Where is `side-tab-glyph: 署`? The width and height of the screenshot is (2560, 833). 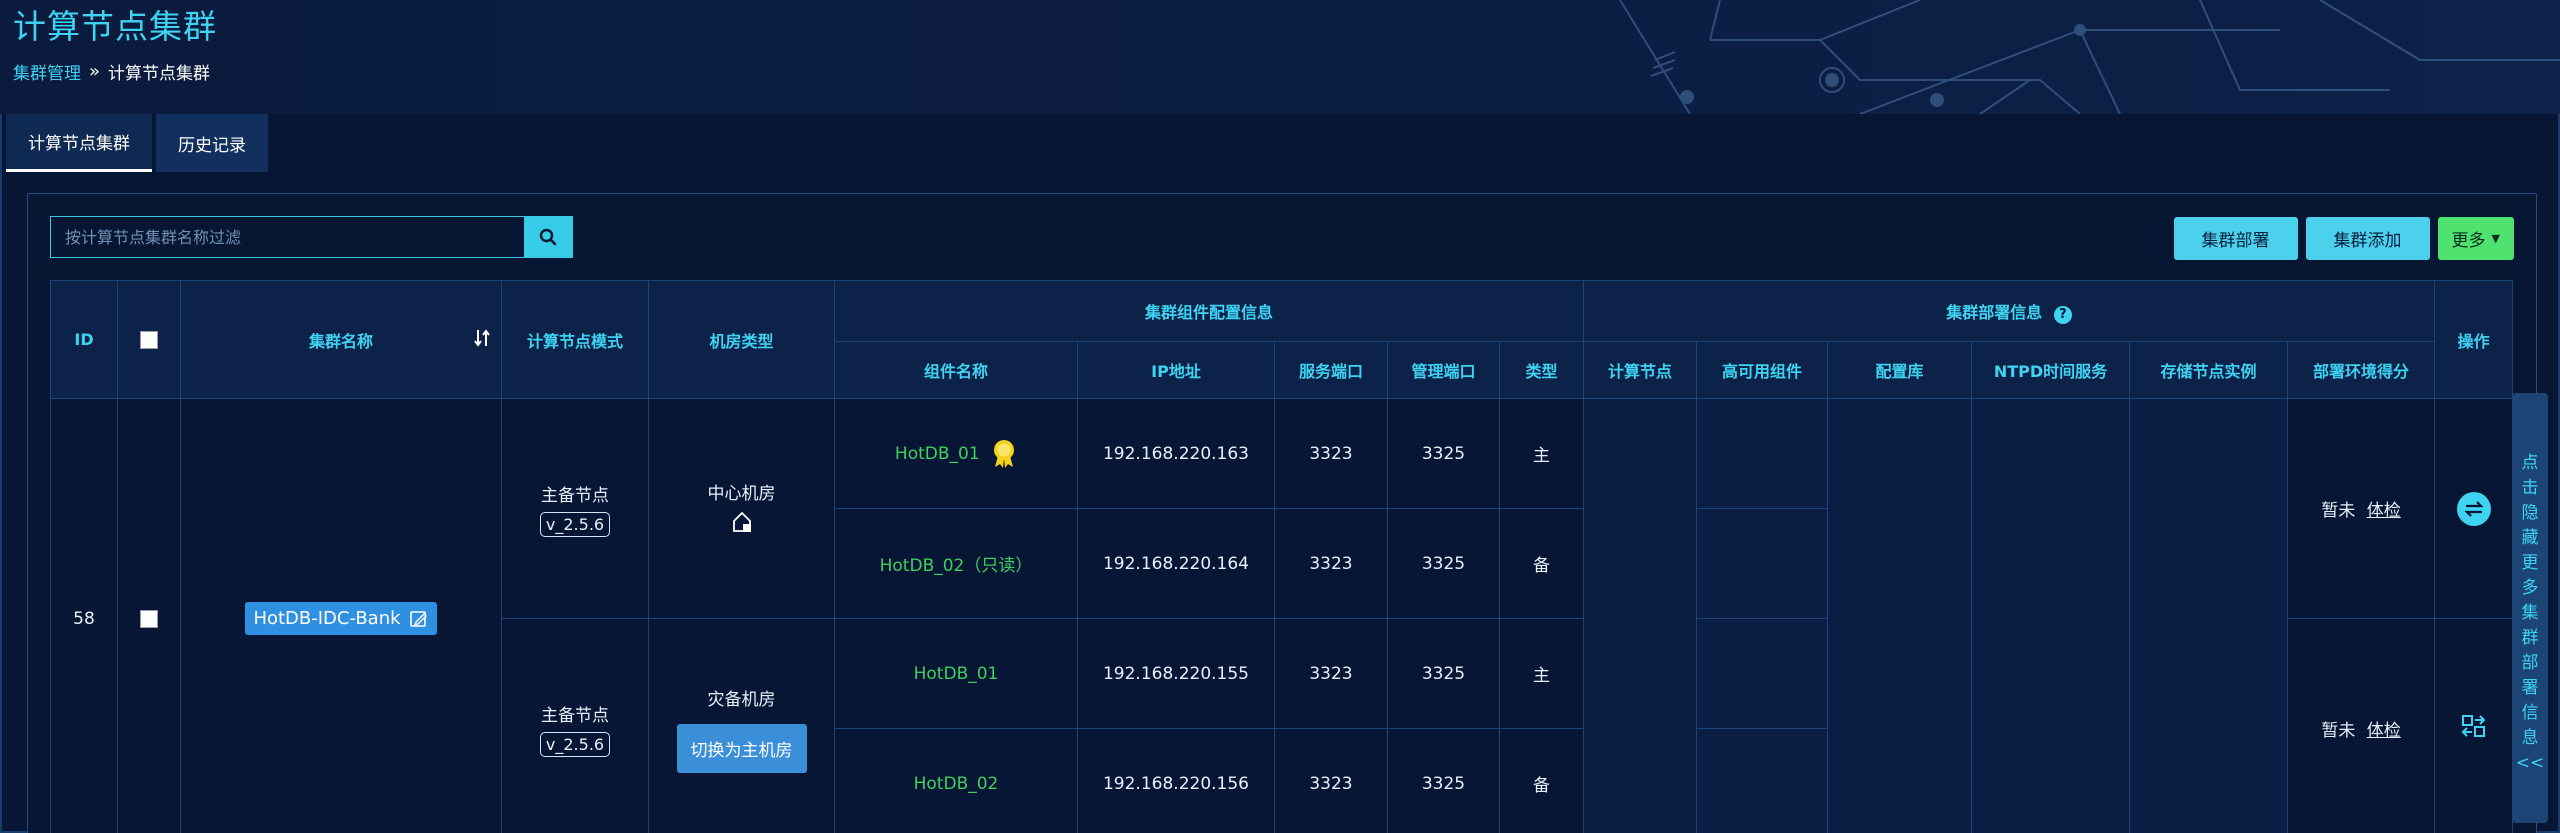
side-tab-glyph: 署 is located at coordinates (2530, 688).